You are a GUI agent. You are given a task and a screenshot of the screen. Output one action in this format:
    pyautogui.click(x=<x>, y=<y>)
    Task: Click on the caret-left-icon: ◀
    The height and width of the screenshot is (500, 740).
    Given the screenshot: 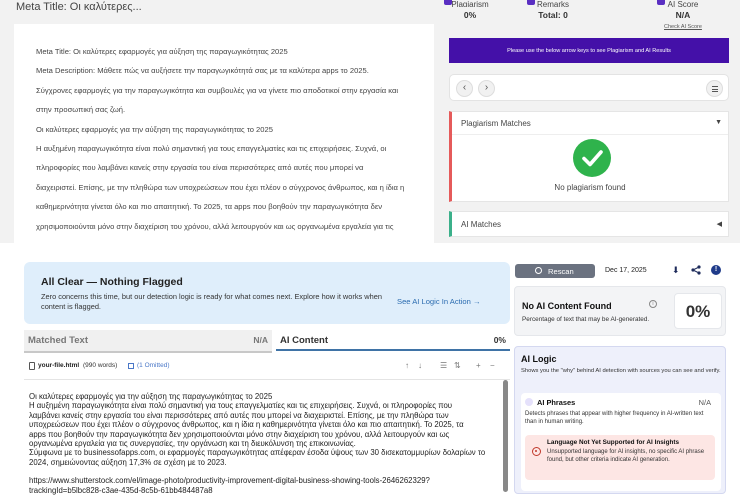 What is the action you would take?
    pyautogui.click(x=719, y=224)
    